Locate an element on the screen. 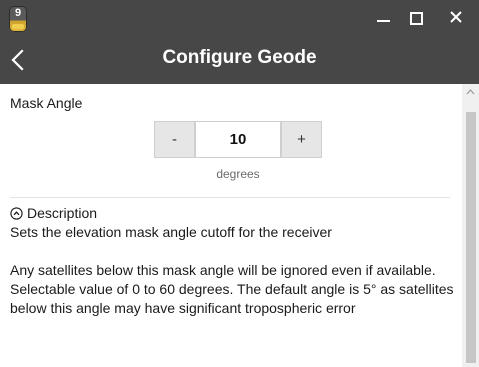 The width and height of the screenshot is (479, 367). maximize-button is located at coordinates (416, 18).